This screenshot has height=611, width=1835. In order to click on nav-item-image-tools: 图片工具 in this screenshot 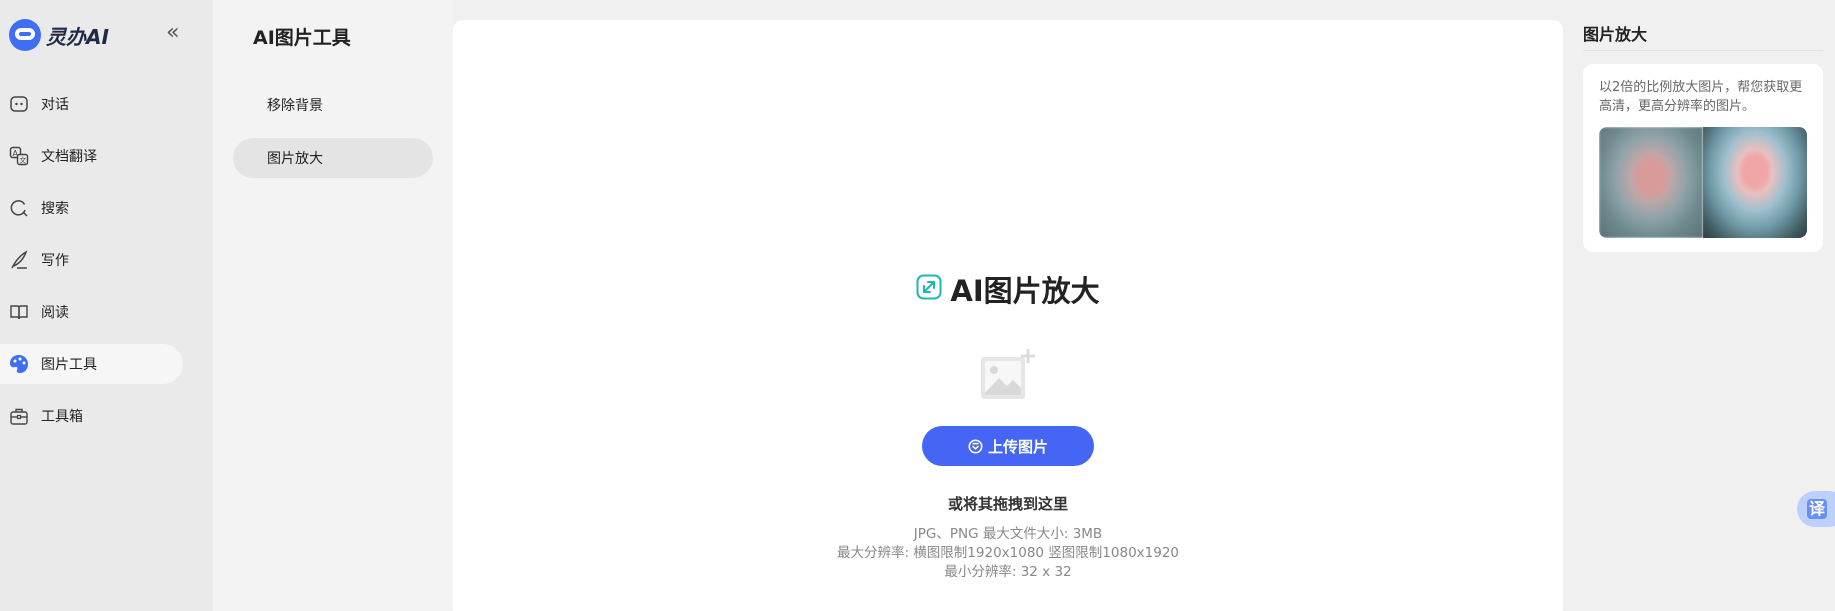, I will do `click(91, 364)`.